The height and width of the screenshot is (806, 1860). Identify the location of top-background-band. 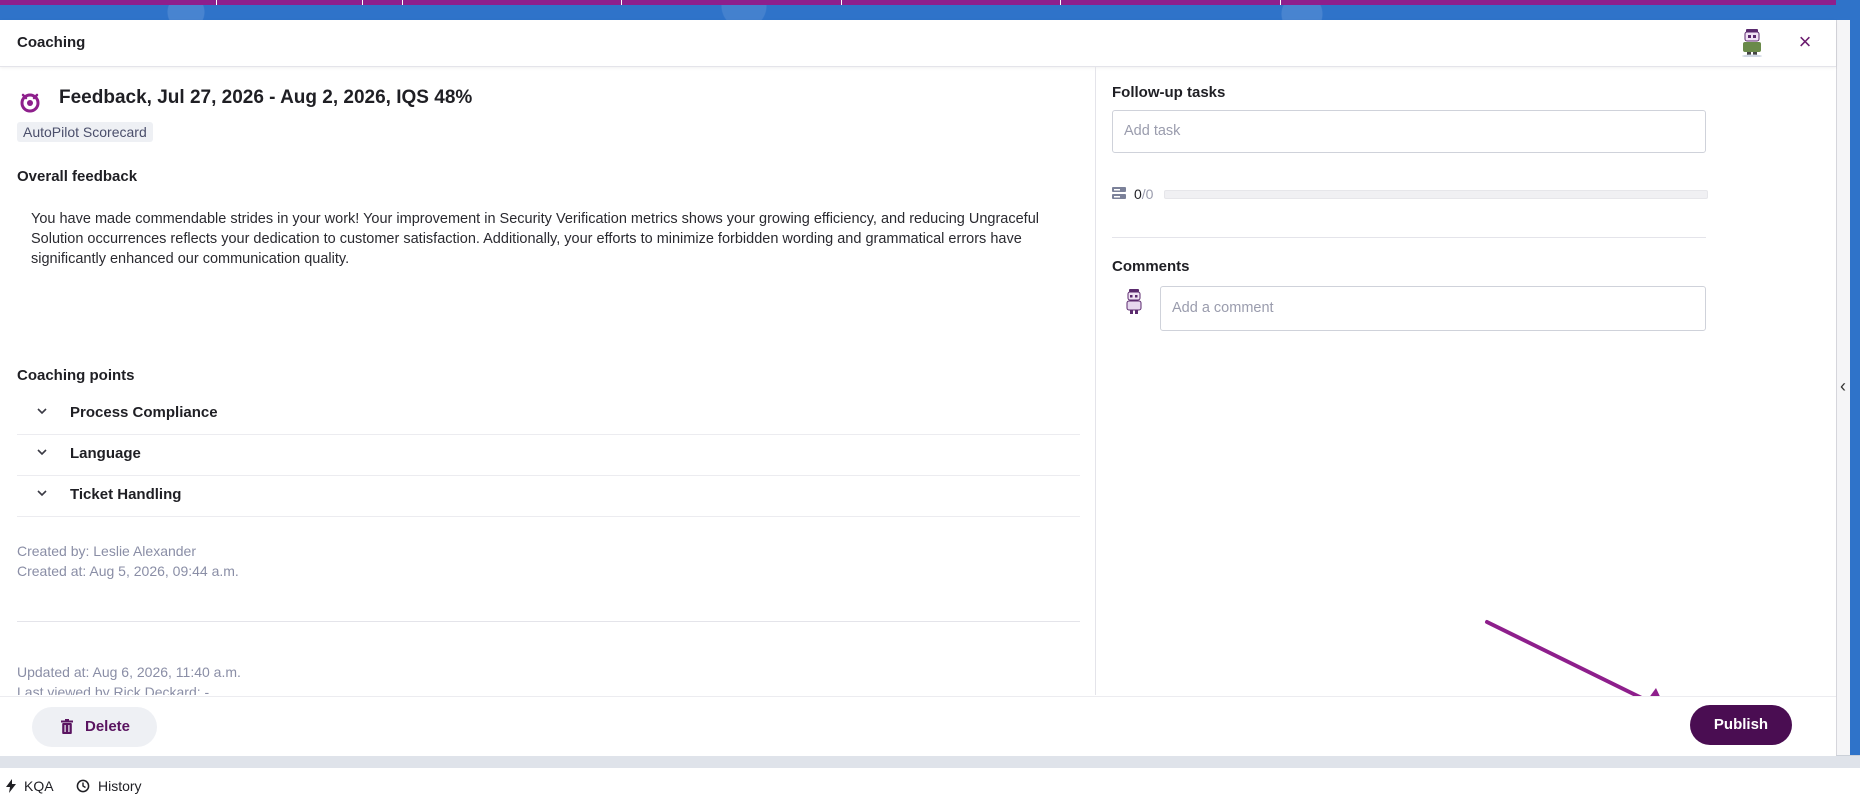
(930, 10).